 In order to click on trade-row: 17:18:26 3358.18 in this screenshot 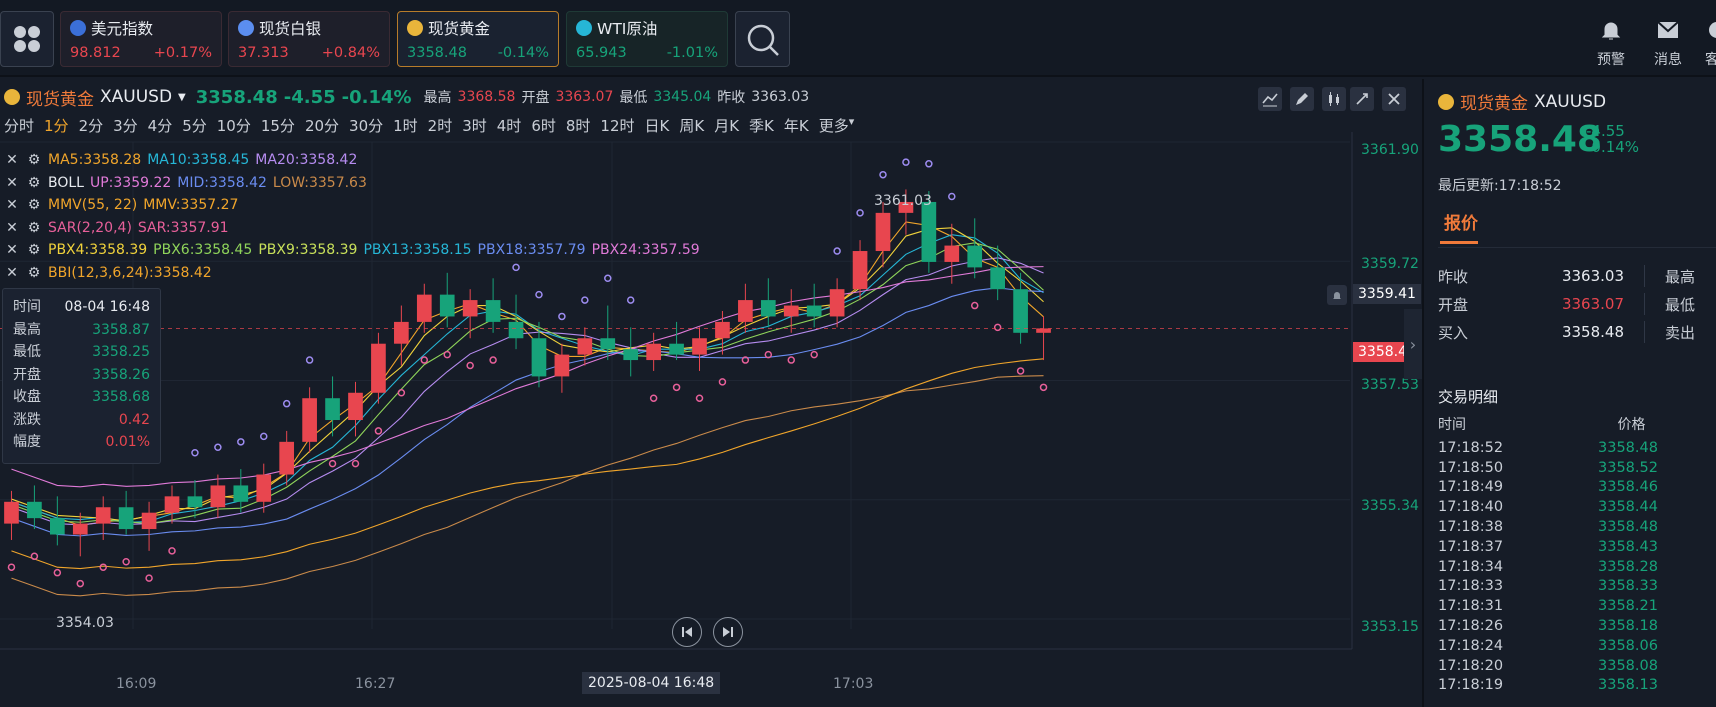, I will do `click(1573, 626)`.